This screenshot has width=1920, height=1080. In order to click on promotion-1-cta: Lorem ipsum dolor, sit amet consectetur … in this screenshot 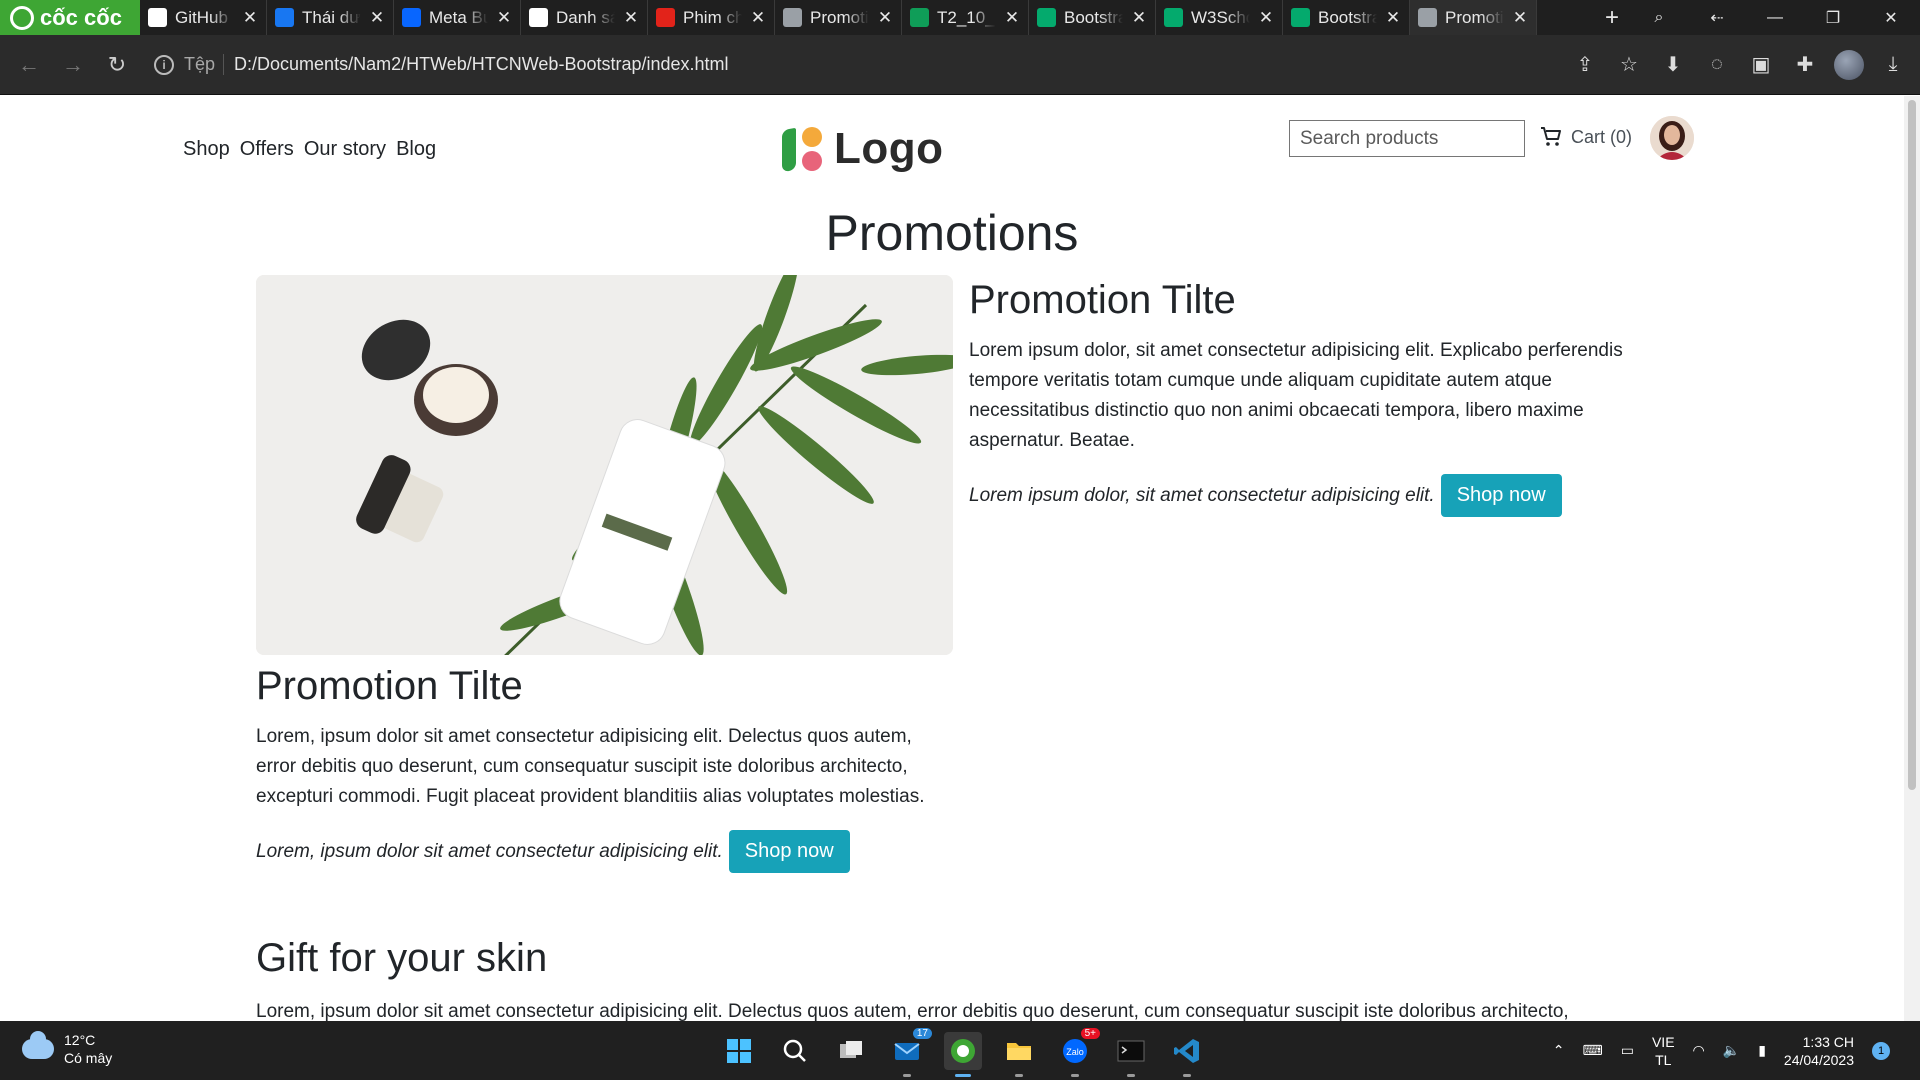, I will do `click(1309, 495)`.